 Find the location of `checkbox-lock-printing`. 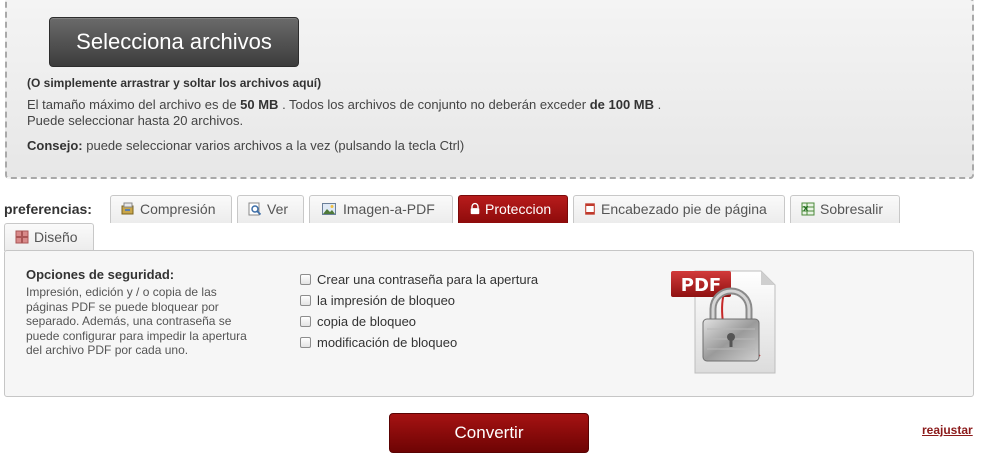

checkbox-lock-printing is located at coordinates (305, 300).